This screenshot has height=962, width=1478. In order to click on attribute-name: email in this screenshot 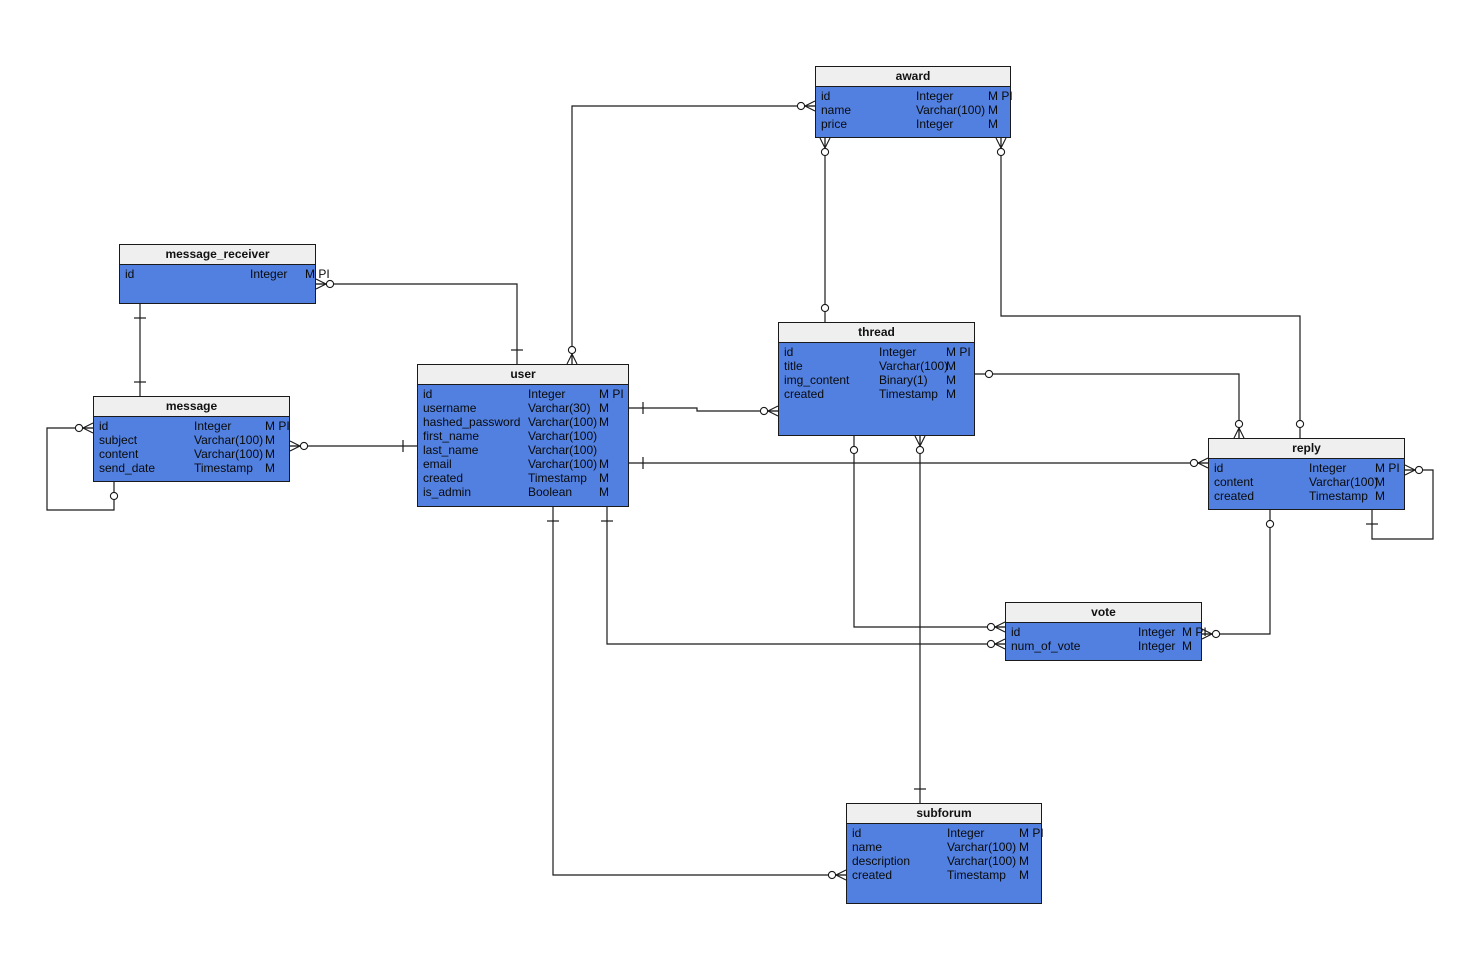, I will do `click(437, 464)`.